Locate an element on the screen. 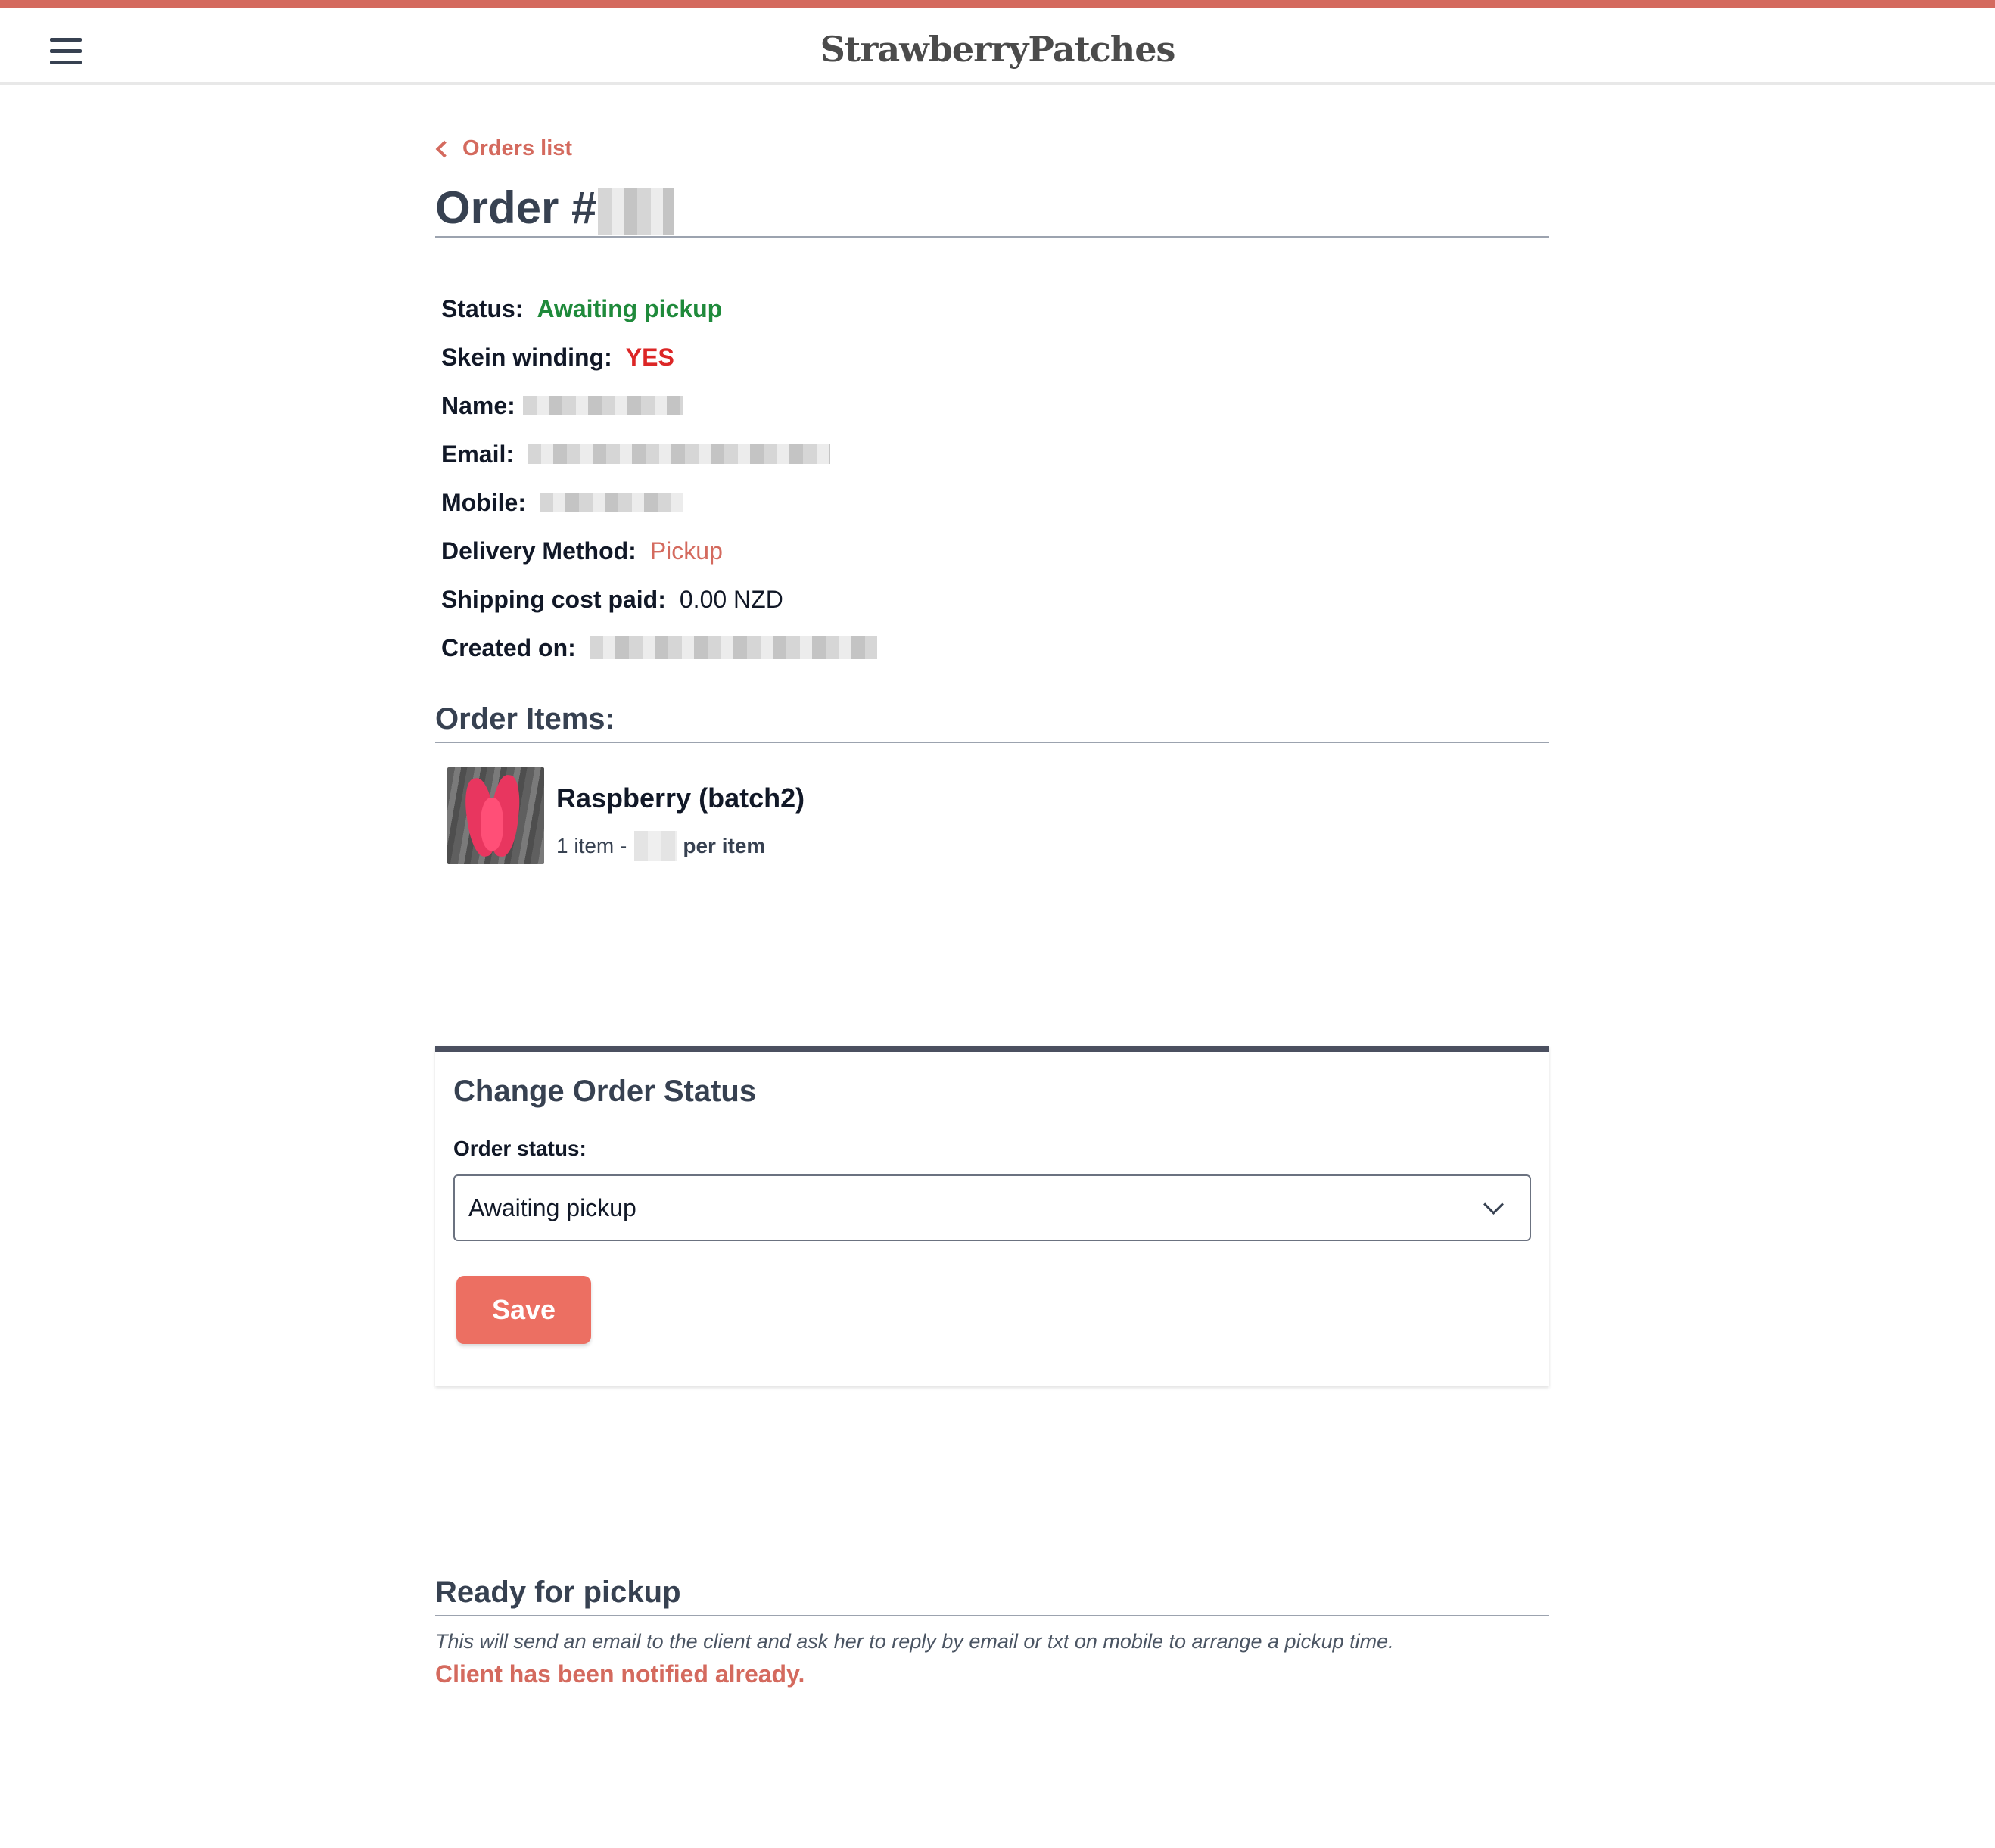 The image size is (1995, 1848). redacted-name is located at coordinates (602, 405).